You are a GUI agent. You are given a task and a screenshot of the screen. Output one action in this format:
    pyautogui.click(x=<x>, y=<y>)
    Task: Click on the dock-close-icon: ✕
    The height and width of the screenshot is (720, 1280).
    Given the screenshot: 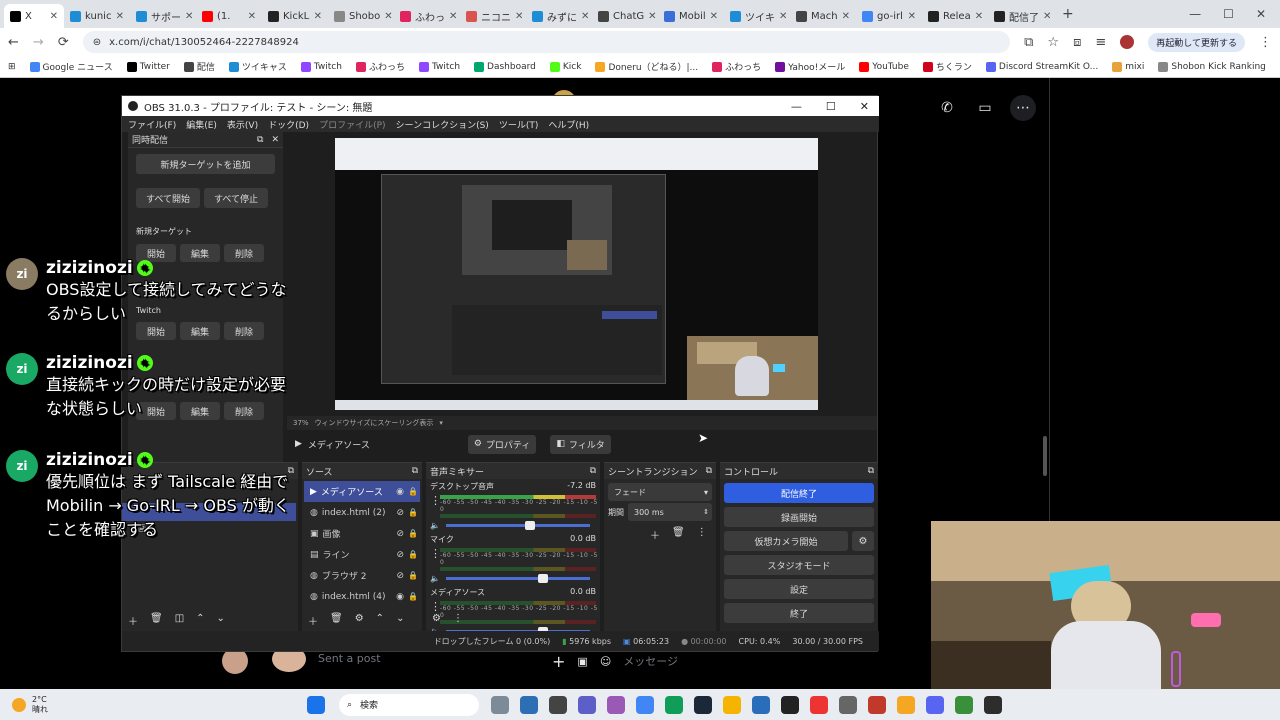 What is the action you would take?
    pyautogui.click(x=275, y=140)
    